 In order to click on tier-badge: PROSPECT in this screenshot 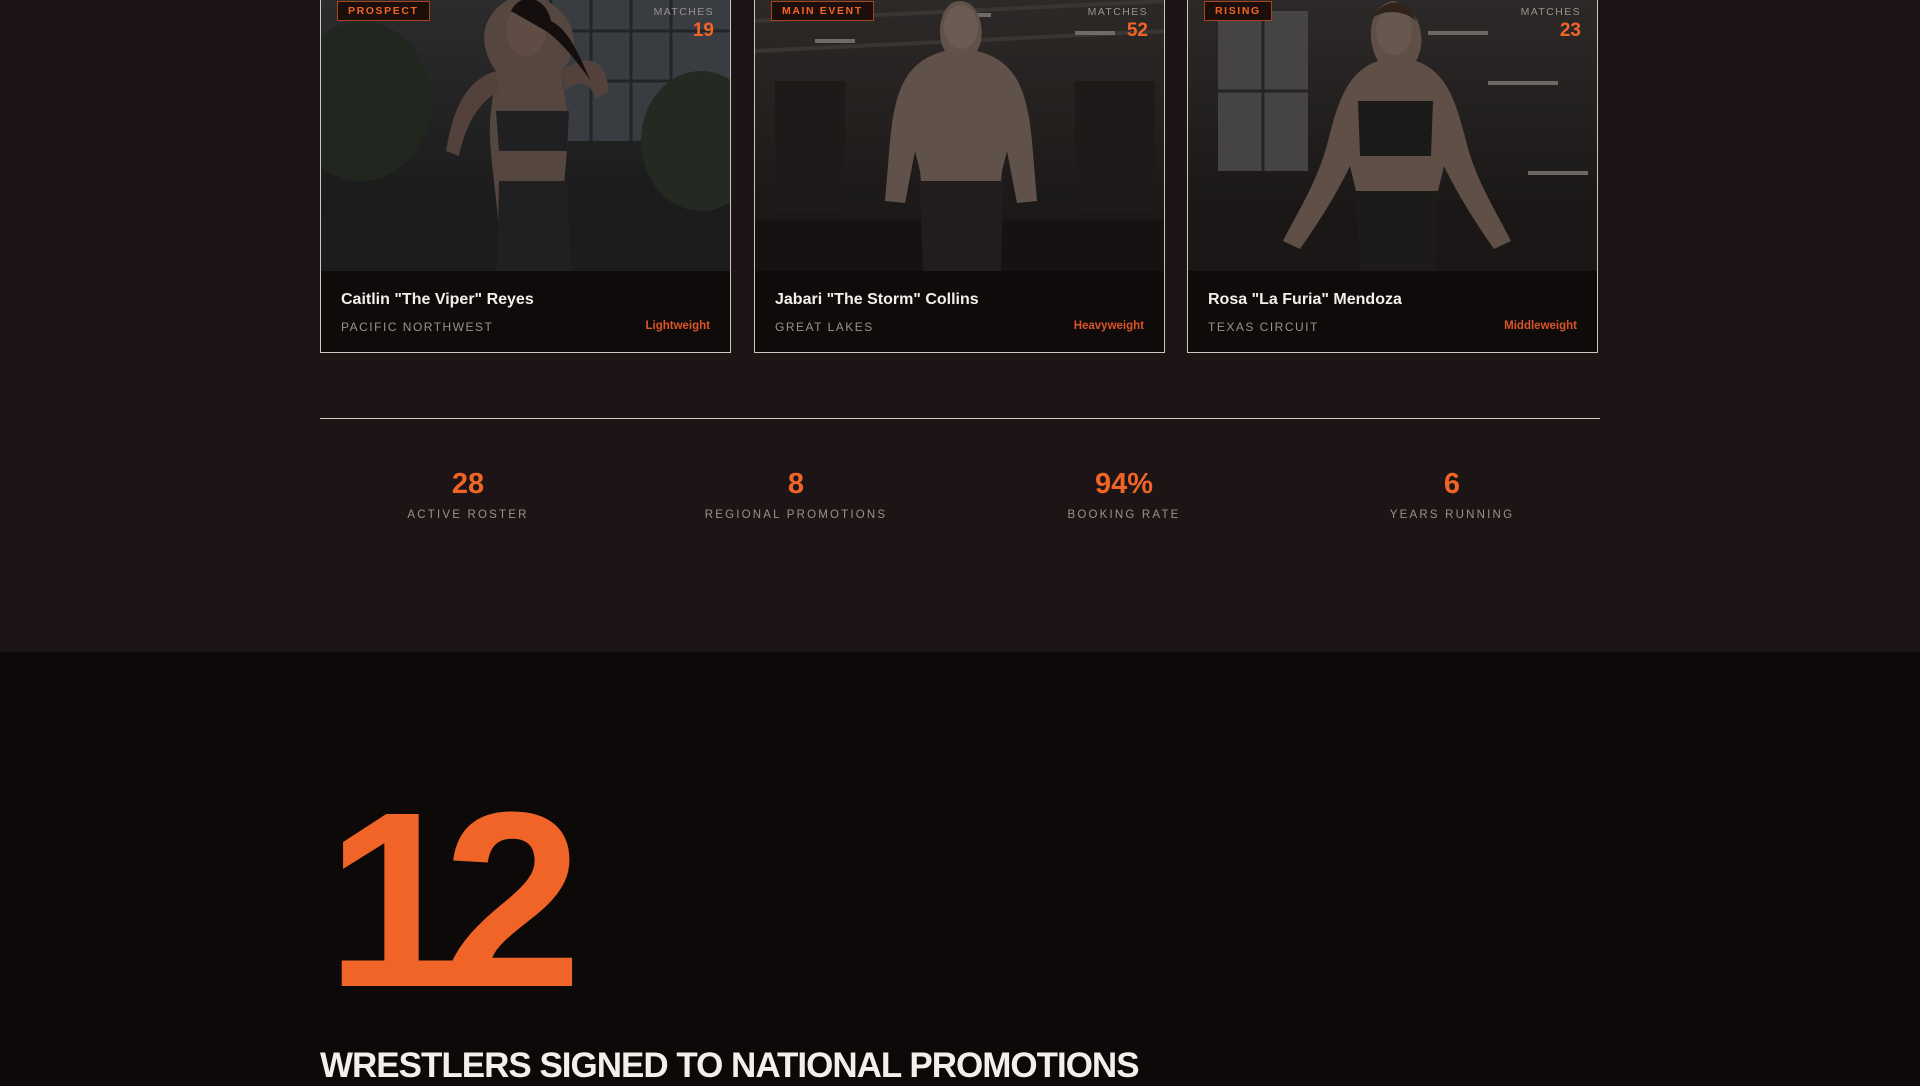, I will do `click(383, 11)`.